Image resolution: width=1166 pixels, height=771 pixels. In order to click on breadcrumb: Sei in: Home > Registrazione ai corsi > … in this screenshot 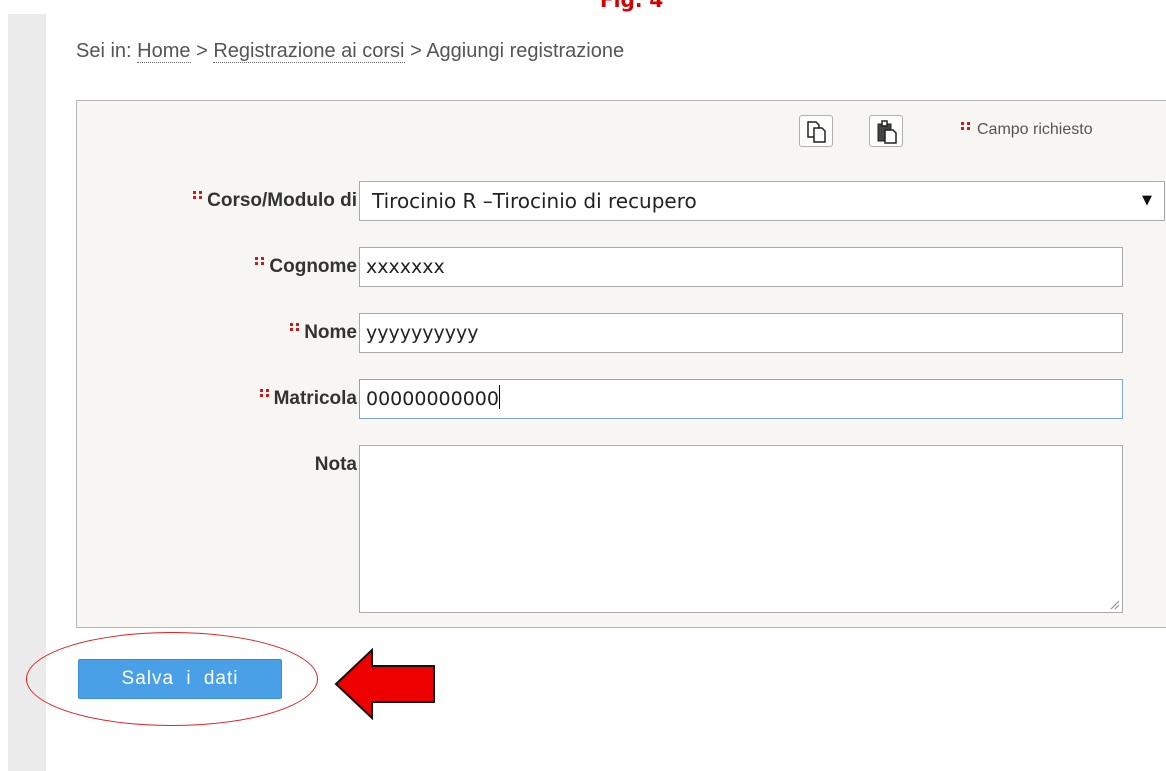, I will do `click(350, 51)`.